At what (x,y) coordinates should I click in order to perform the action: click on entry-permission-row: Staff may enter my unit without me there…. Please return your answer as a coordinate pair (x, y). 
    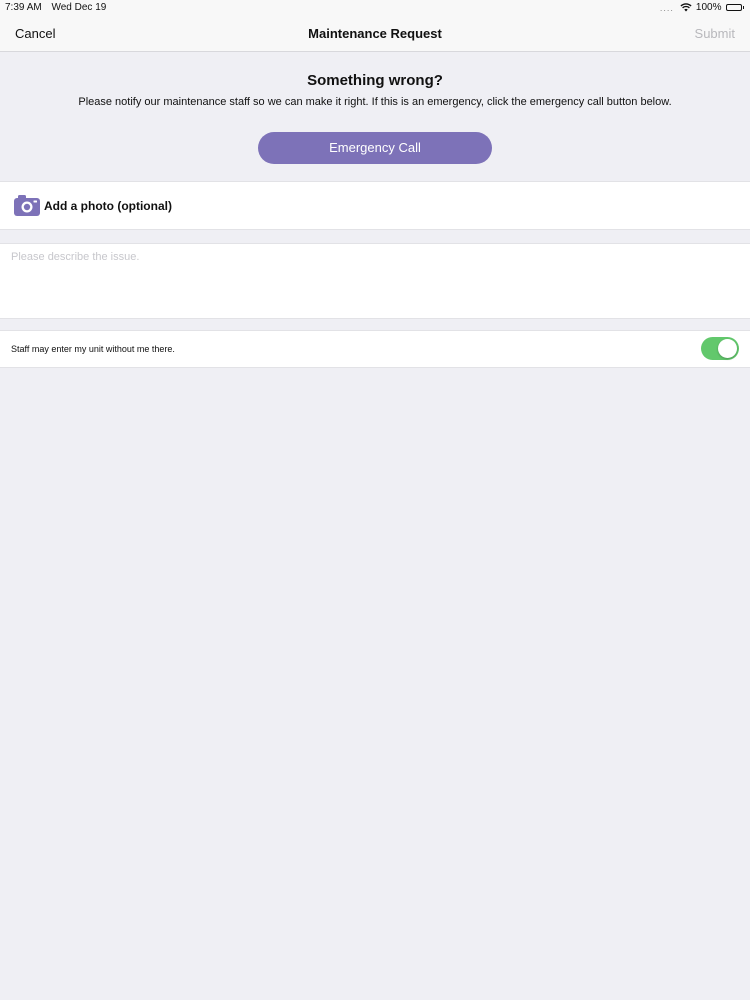
    Looking at the image, I should click on (375, 349).